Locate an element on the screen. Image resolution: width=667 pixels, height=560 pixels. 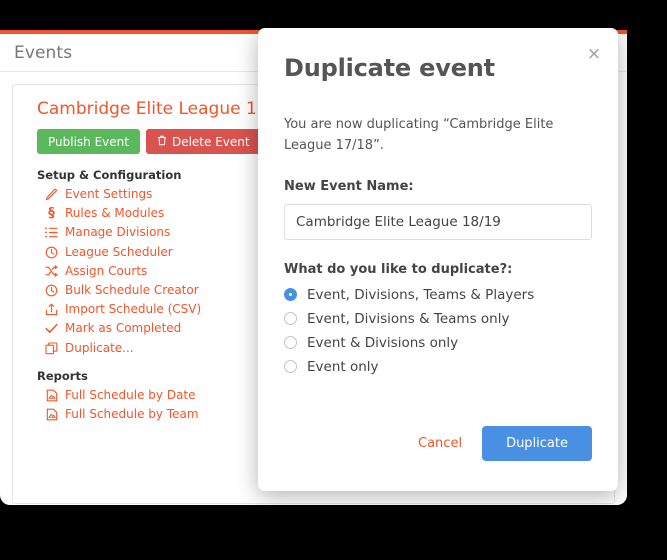
radio-option-event-only: Event only is located at coordinates (438, 367).